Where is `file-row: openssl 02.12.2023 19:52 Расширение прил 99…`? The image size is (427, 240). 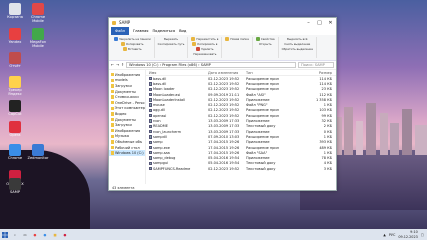
file-row: openssl 02.12.2023 19:52 Расширение прил 99… is located at coordinates (241, 115).